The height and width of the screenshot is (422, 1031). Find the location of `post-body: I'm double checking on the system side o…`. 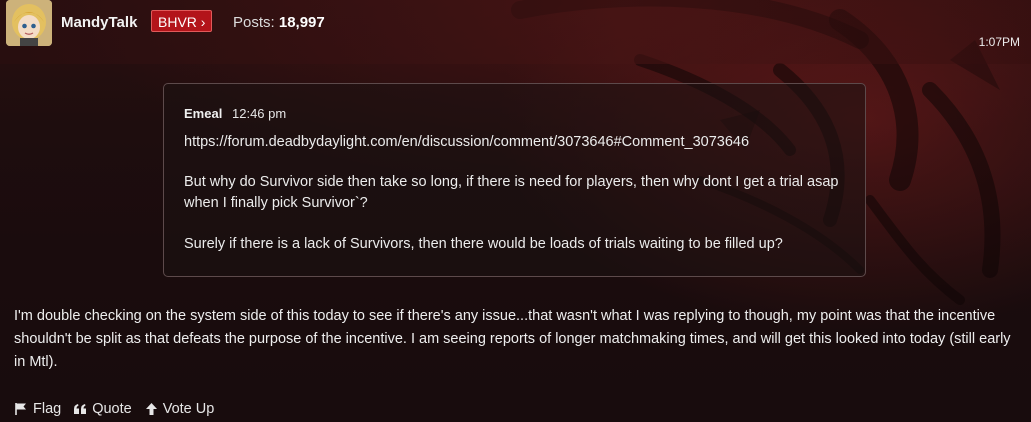

post-body: I'm double checking on the system side o… is located at coordinates (512, 339).